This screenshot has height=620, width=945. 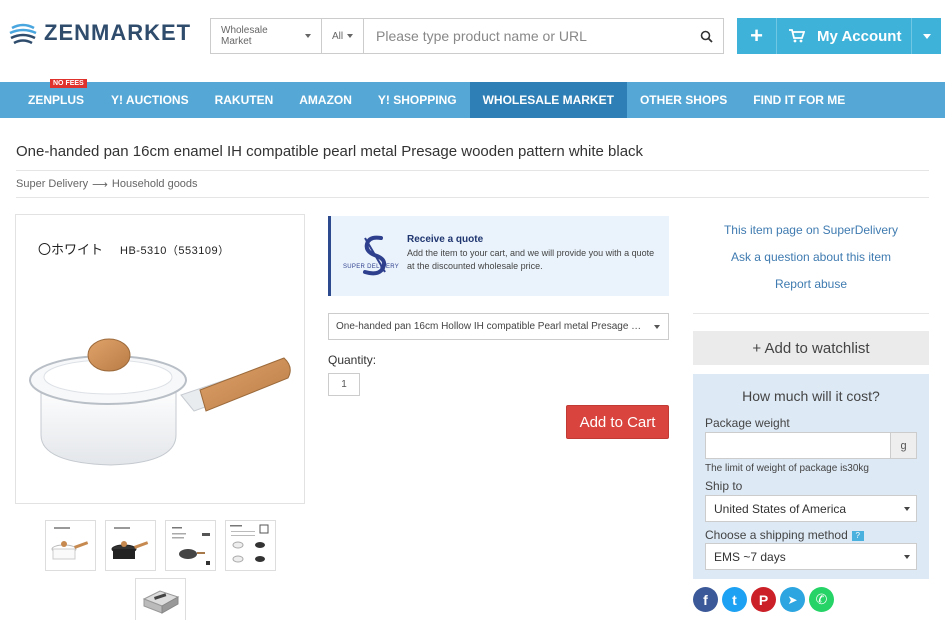 I want to click on ship-to-select: United States of America, so click(x=811, y=508).